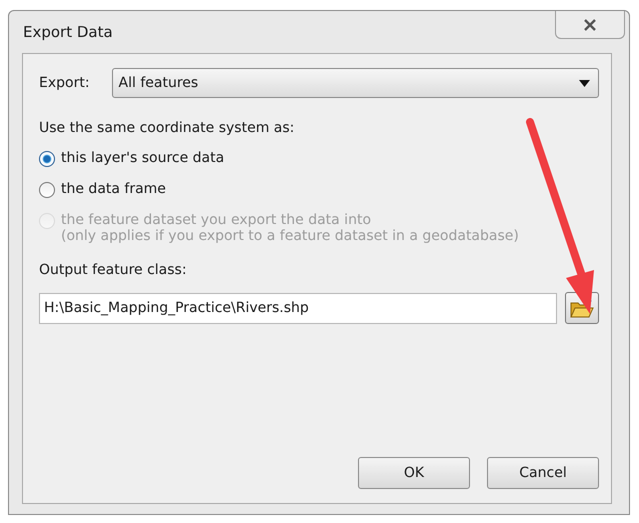 This screenshot has height=523, width=639. Describe the element at coordinates (113, 270) in the screenshot. I see `output-label: Output feature class:` at that location.